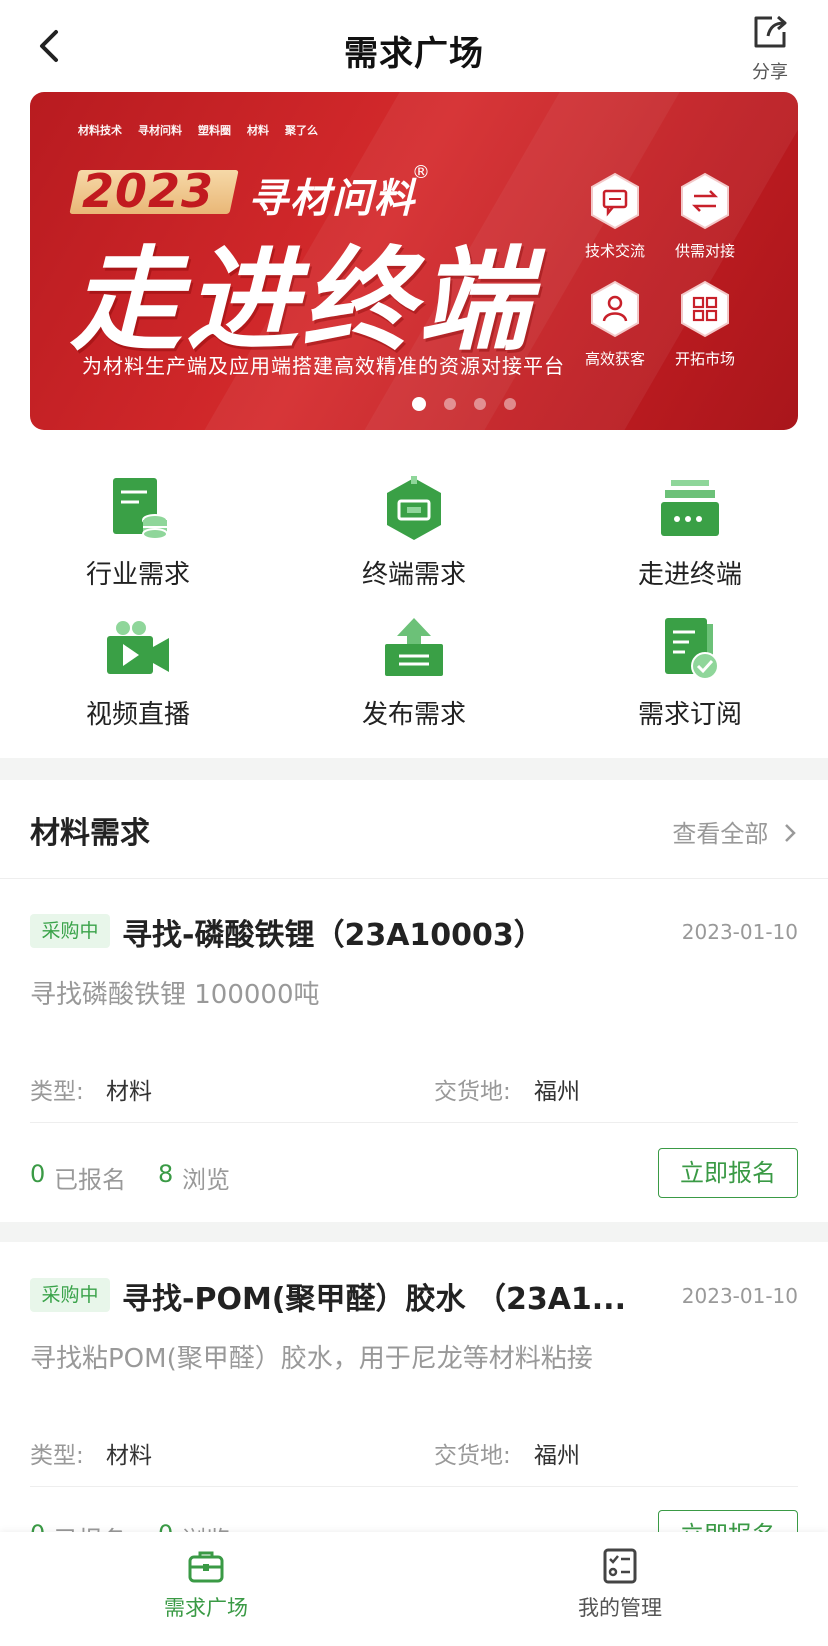 This screenshot has height=1646, width=828. Describe the element at coordinates (620, 1608) in the screenshot. I see `tab-label: 我的管理` at that location.